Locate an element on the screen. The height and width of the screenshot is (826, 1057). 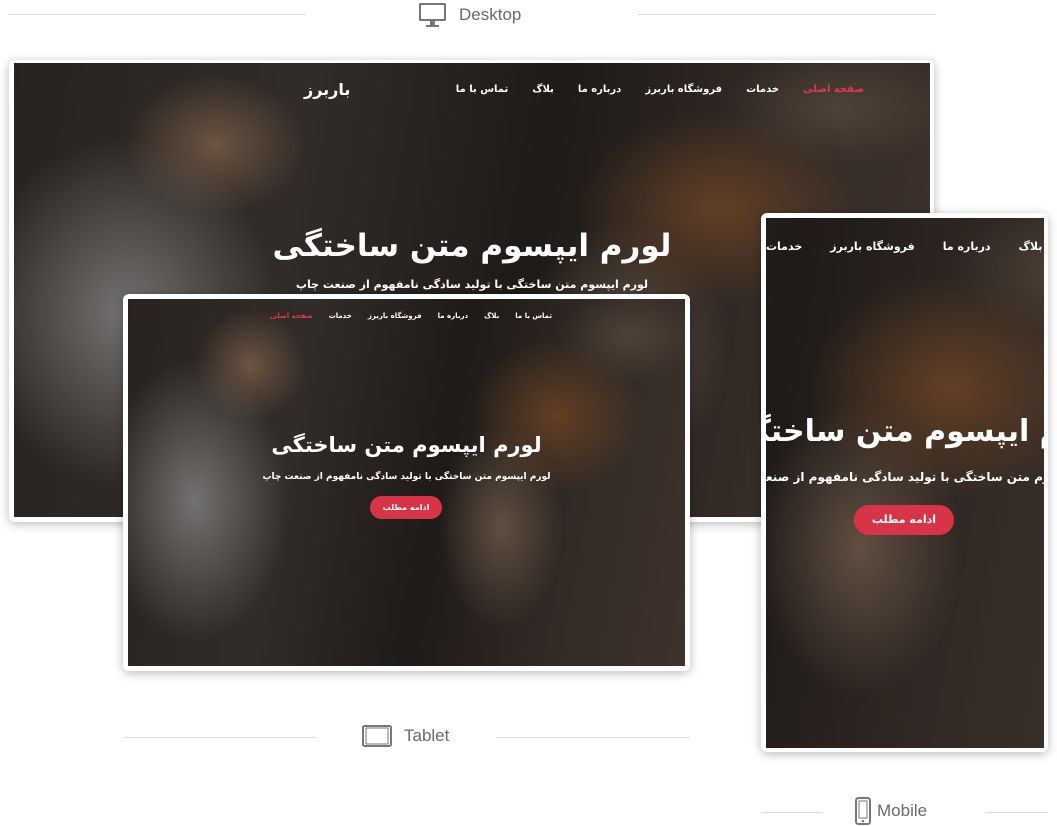
tablet-divider-right is located at coordinates (593, 737).